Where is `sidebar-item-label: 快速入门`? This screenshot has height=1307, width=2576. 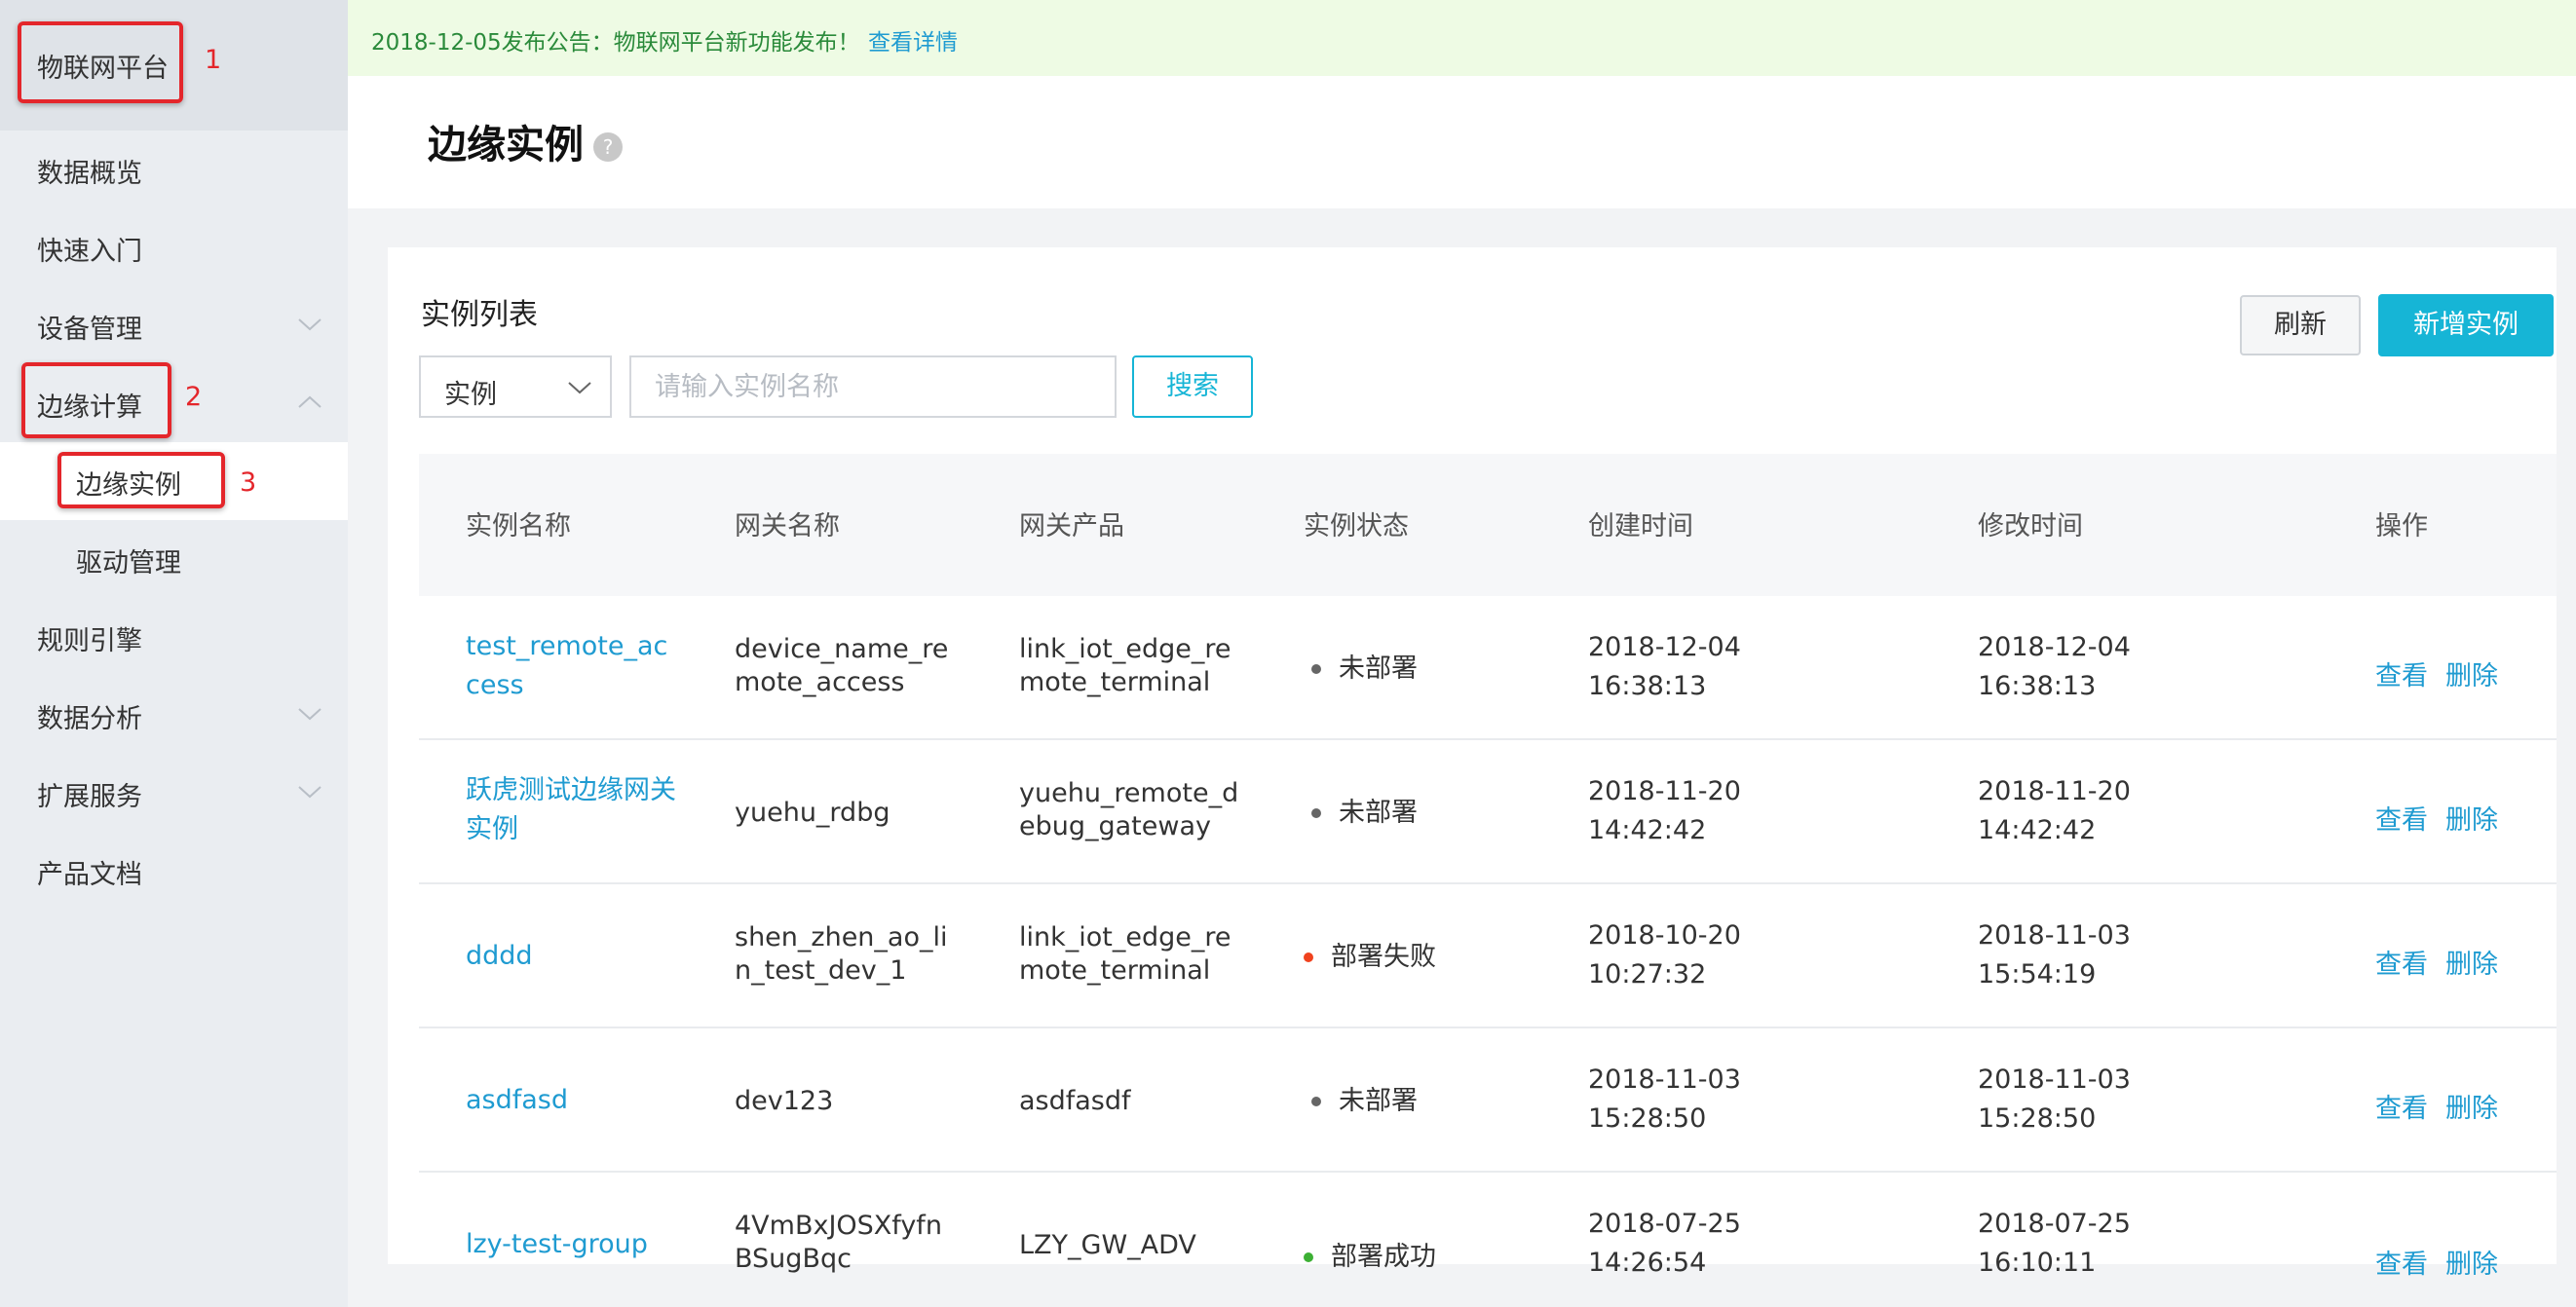
sidebar-item-label: 快速入门 is located at coordinates (89, 252).